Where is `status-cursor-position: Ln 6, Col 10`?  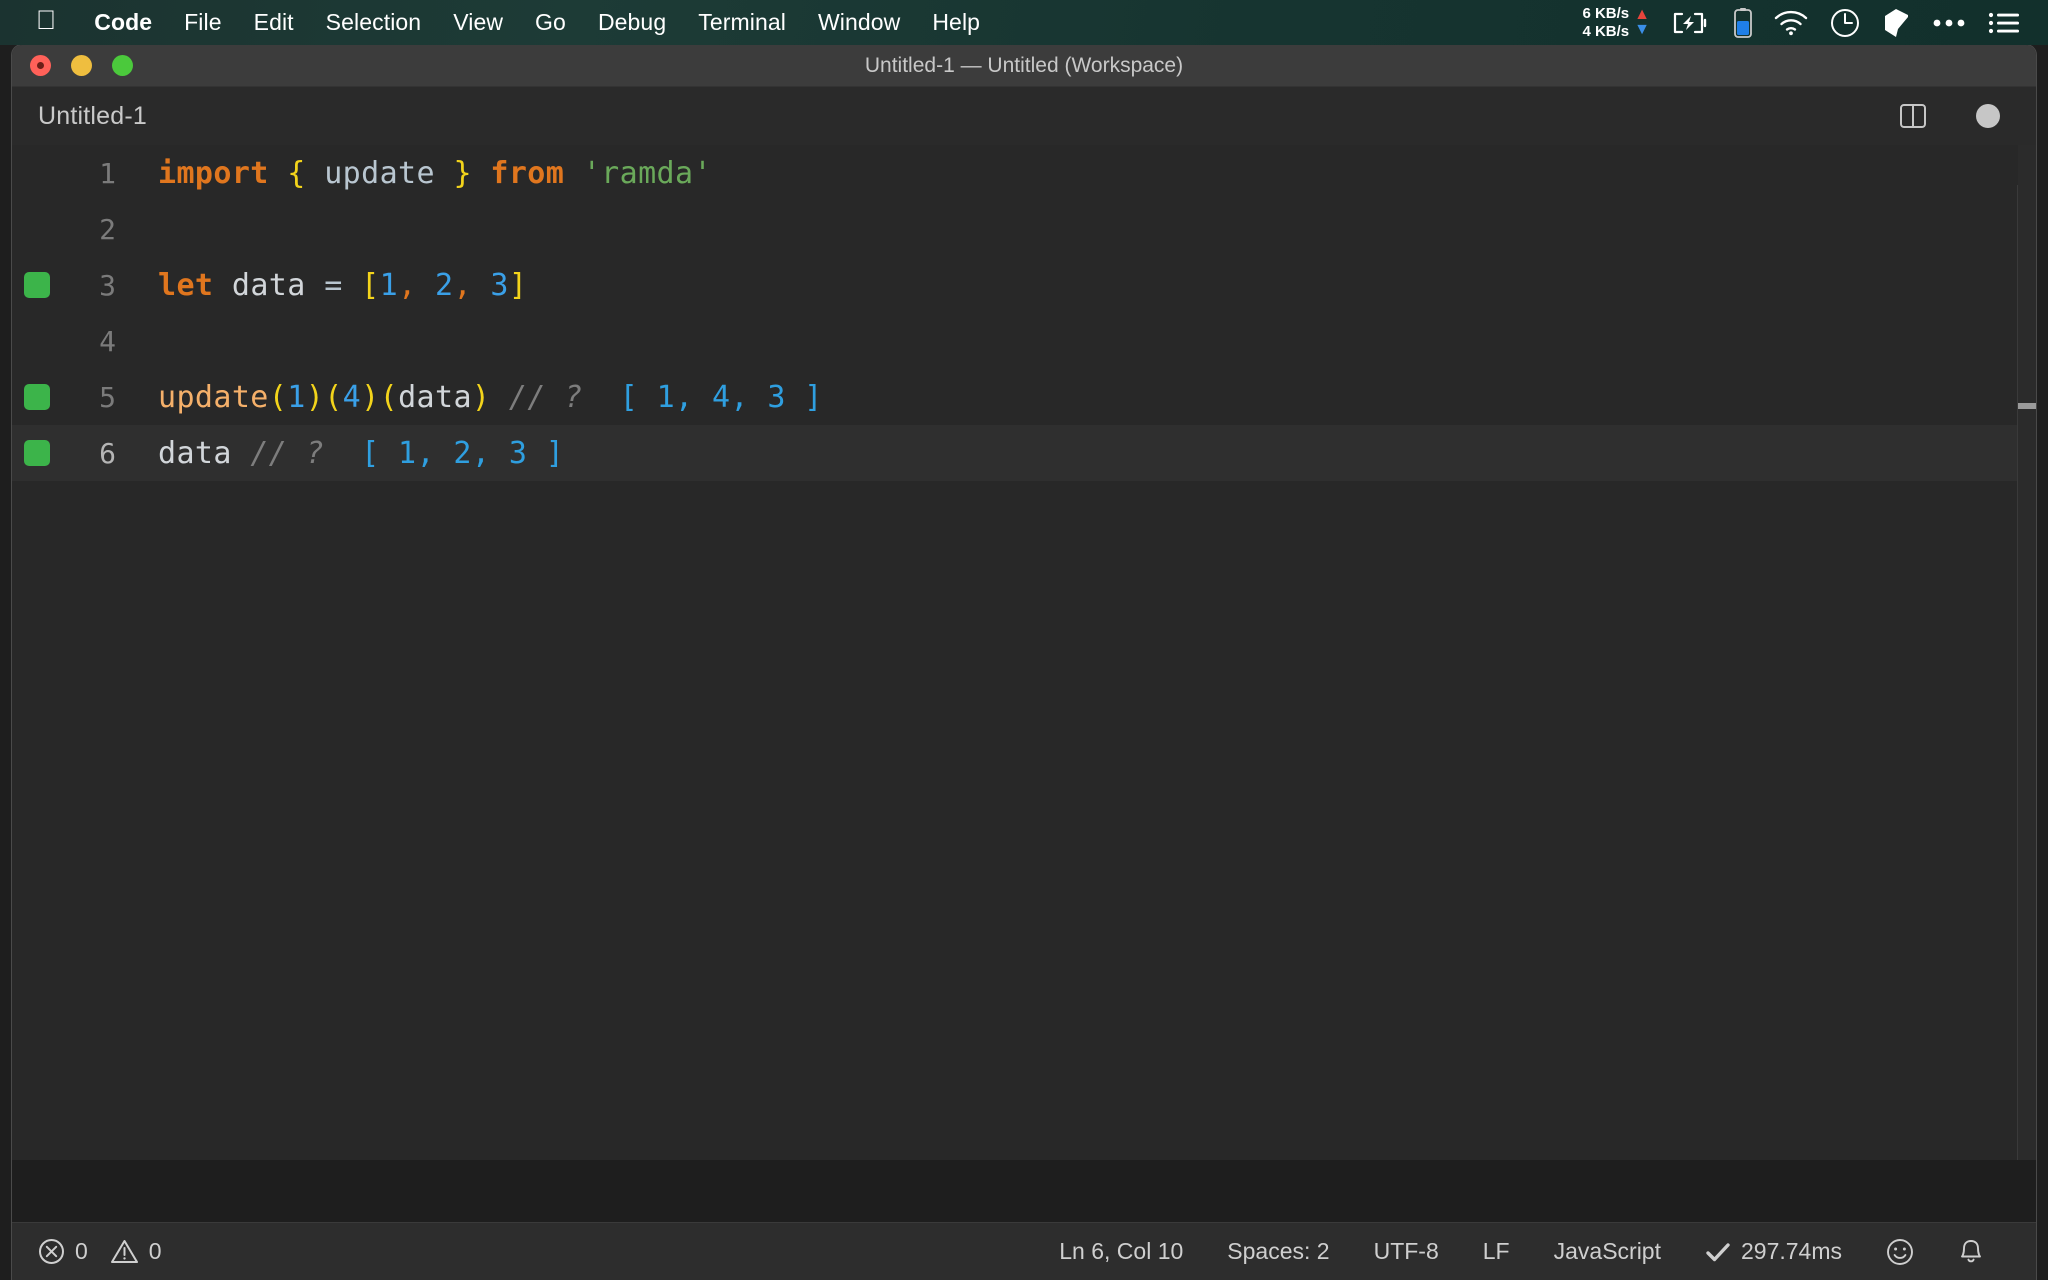
status-cursor-position: Ln 6, Col 10 is located at coordinates (1121, 1251).